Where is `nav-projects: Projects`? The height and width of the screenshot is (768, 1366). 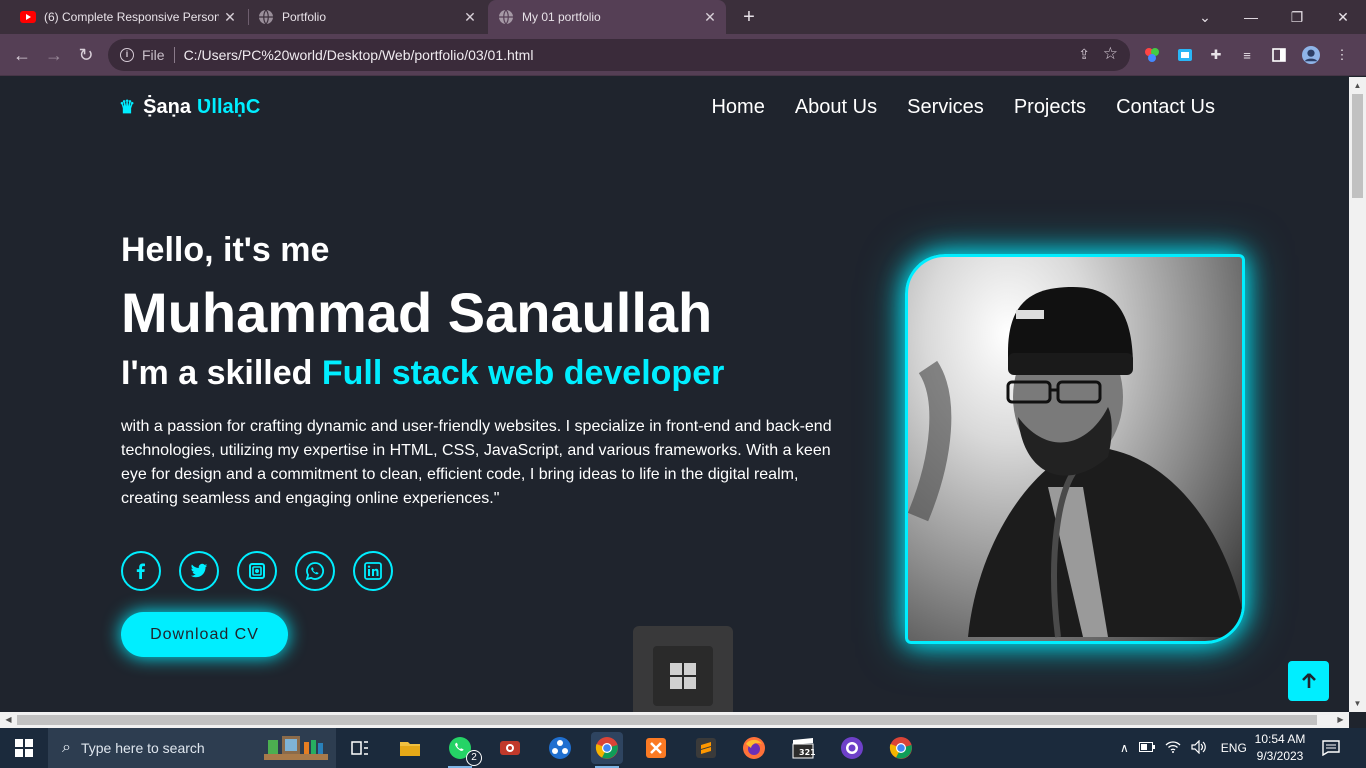
nav-projects: Projects is located at coordinates (1050, 107).